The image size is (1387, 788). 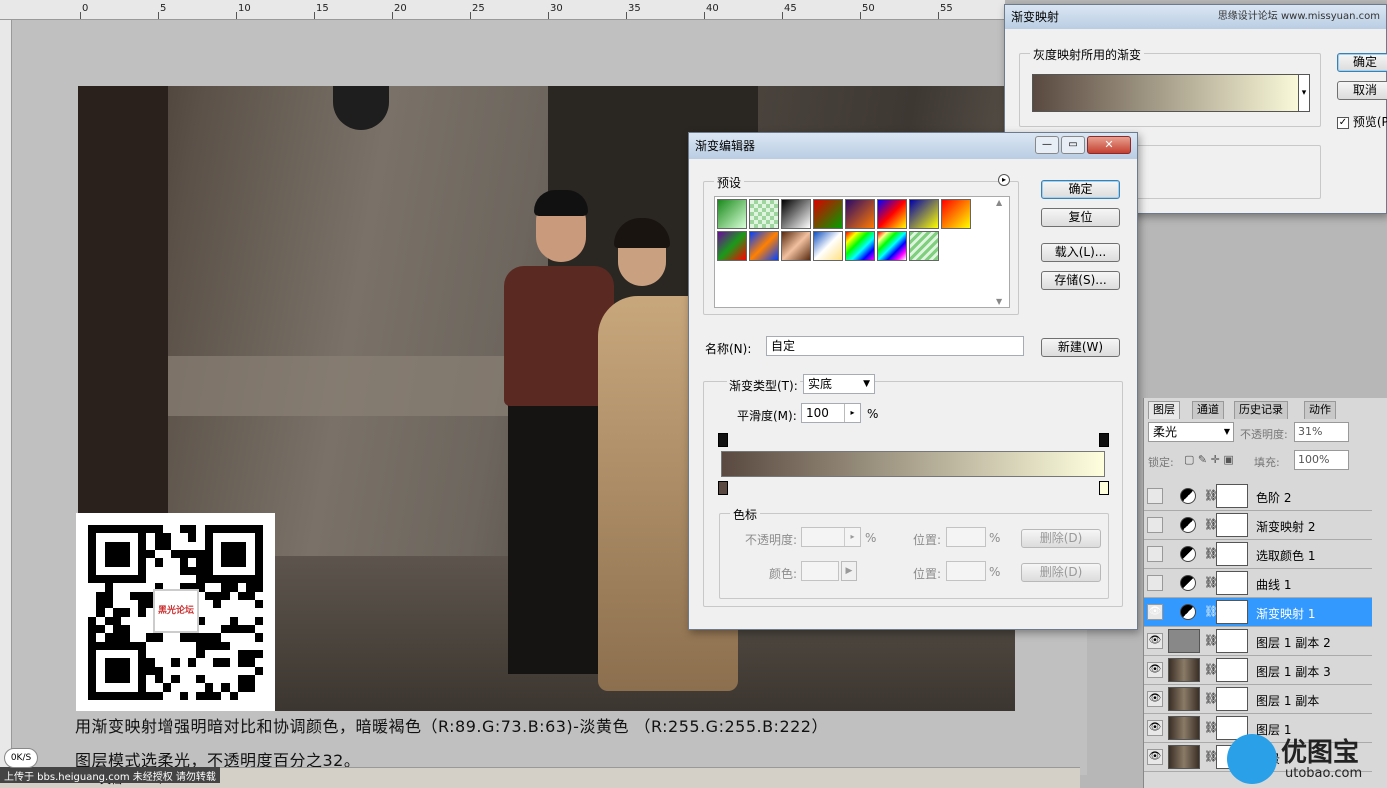 What do you see at coordinates (723, 440) in the screenshot?
I see `opacity-stop-left` at bounding box center [723, 440].